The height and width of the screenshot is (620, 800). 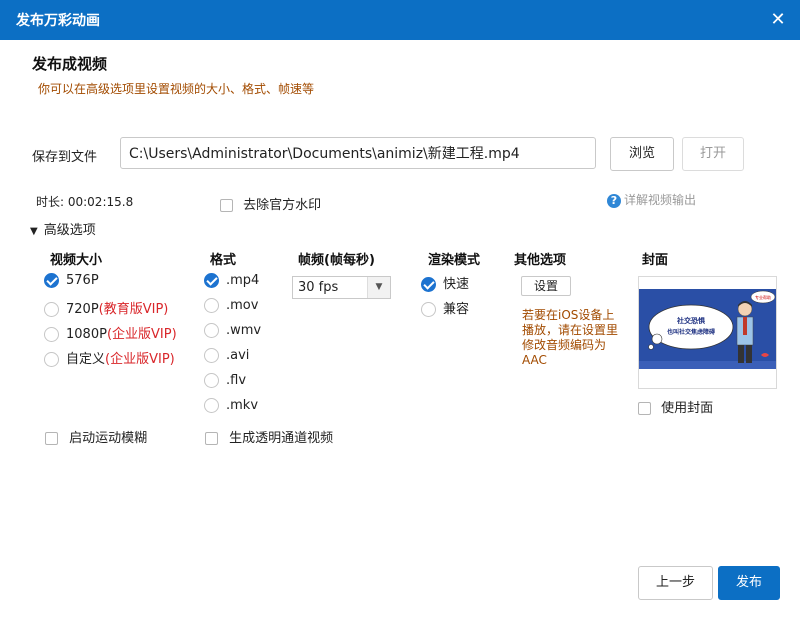 I want to click on save-path-input, so click(x=358, y=153).